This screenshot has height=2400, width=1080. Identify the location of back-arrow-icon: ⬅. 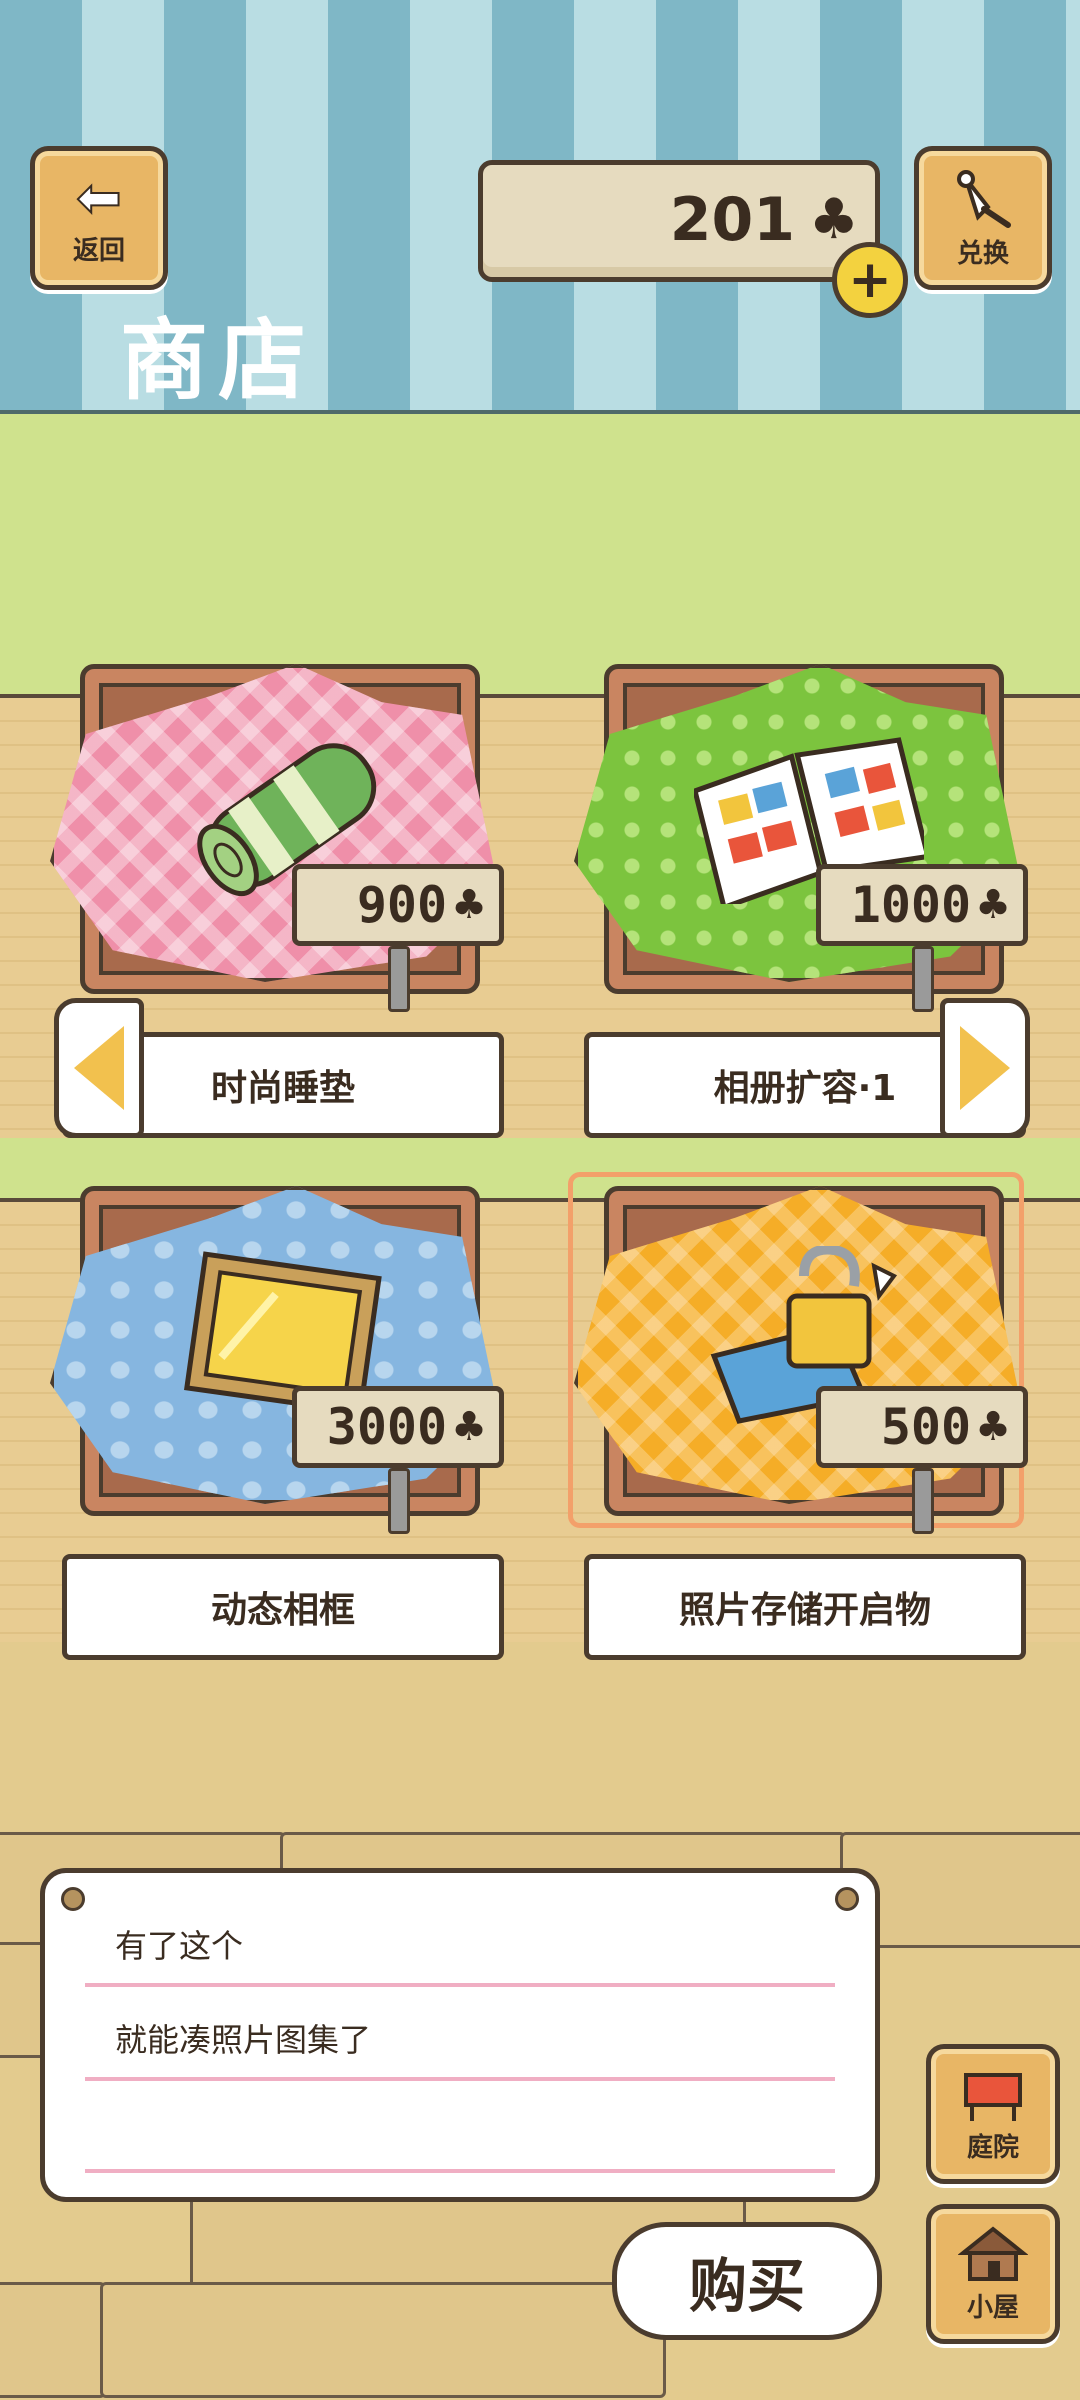
(98, 197).